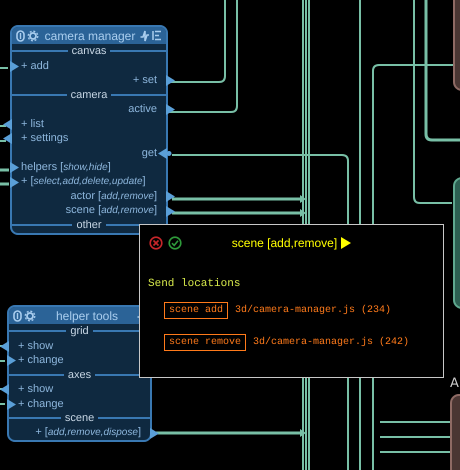 This screenshot has width=460, height=470. What do you see at coordinates (83, 182) in the screenshot?
I see `port-label: + [select,add,delete,update]` at bounding box center [83, 182].